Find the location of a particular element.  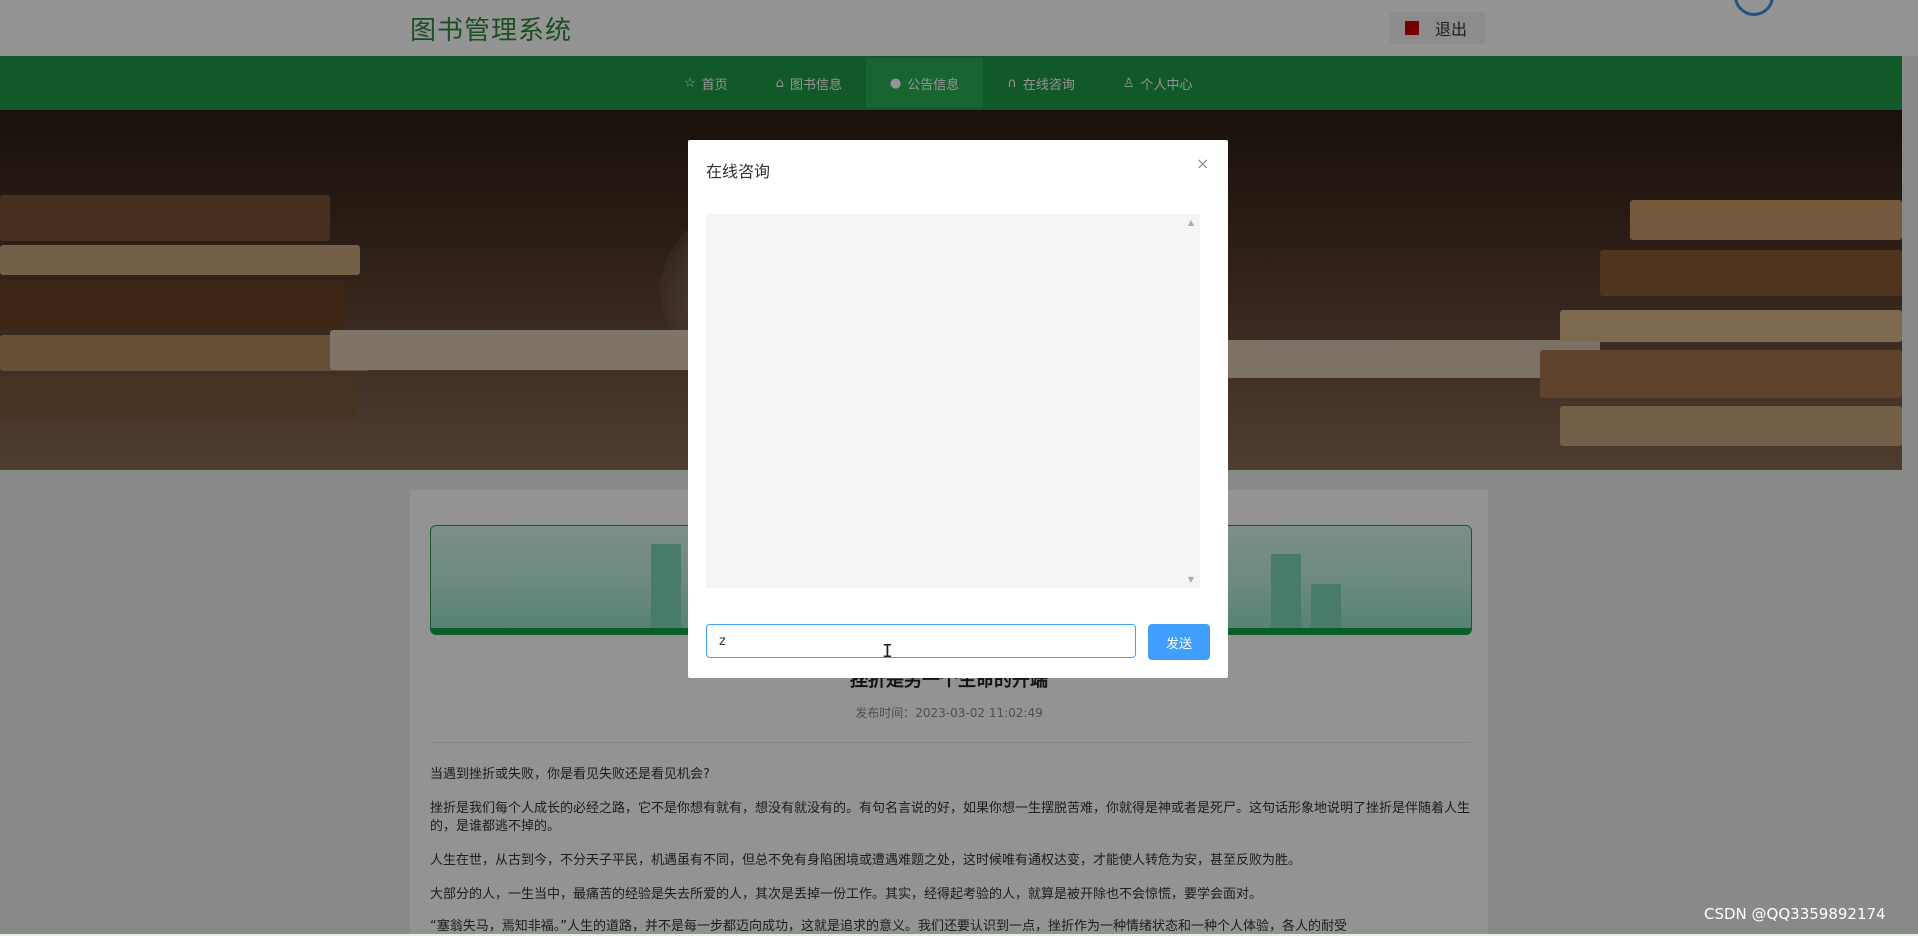

text-cursor-icon: I is located at coordinates (887, 651).